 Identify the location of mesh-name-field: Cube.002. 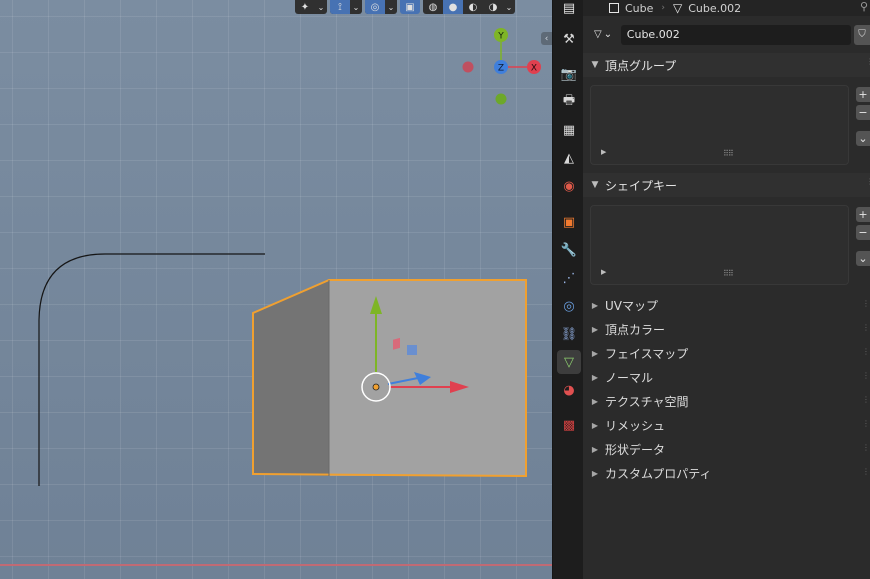
(736, 34).